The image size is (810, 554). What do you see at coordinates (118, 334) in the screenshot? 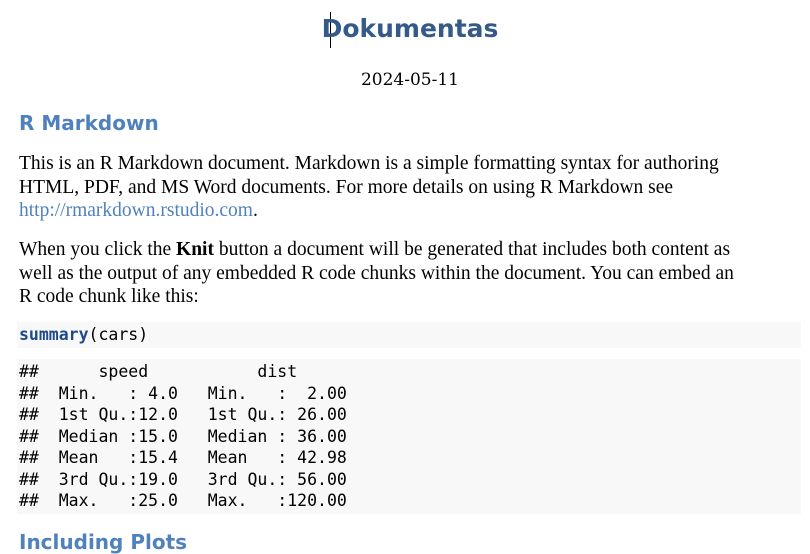
I see `code-args: (cars)` at bounding box center [118, 334].